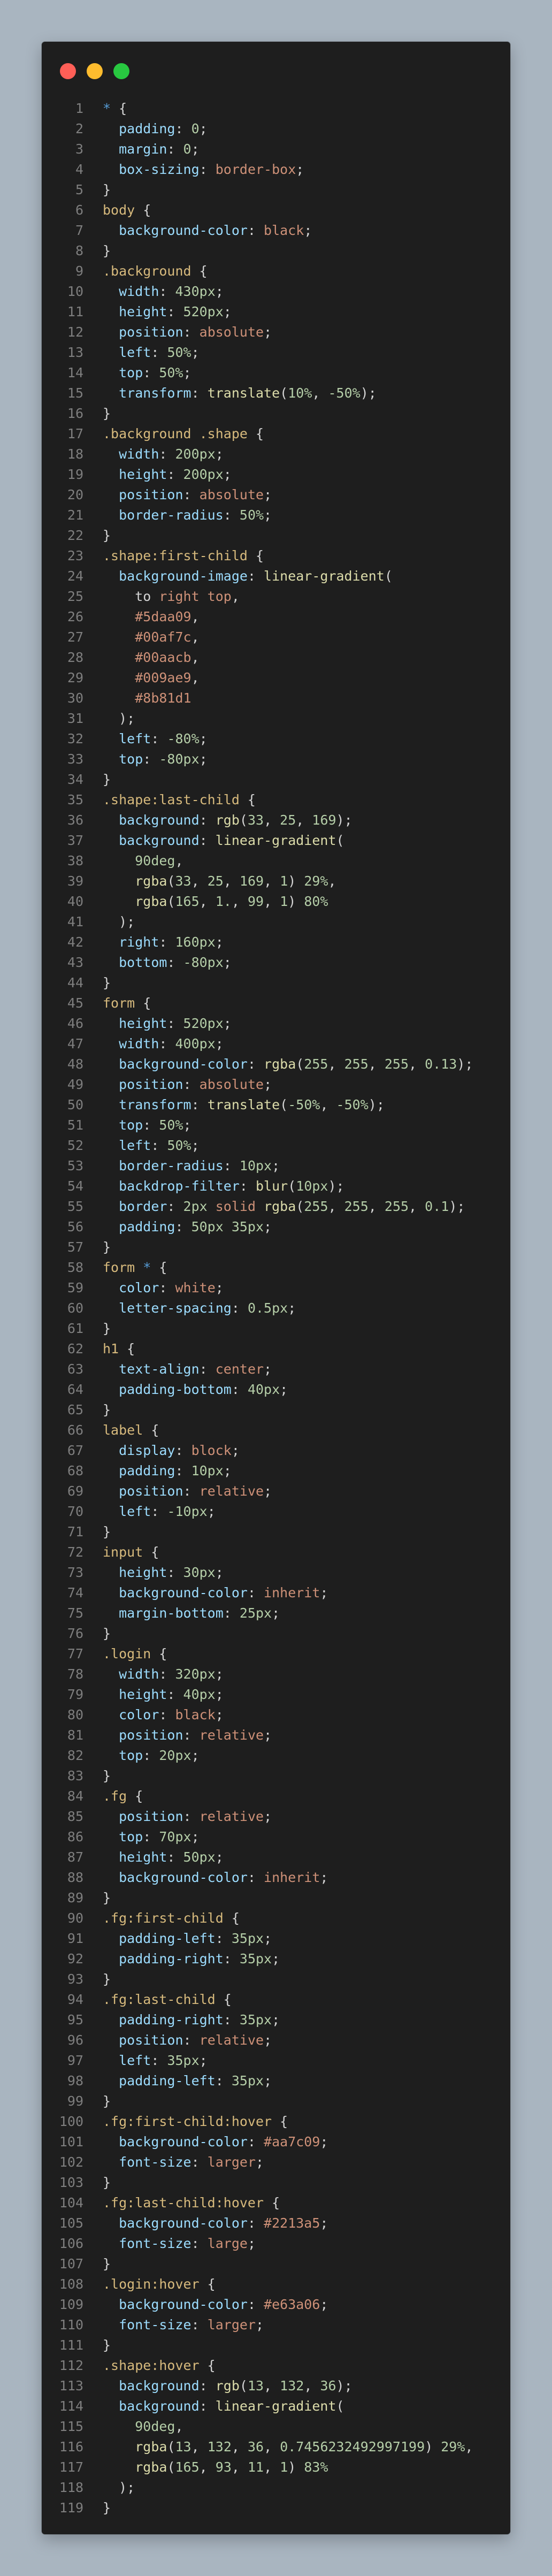 Image resolution: width=552 pixels, height=2576 pixels. Describe the element at coordinates (71, 2467) in the screenshot. I see `line-number: 117` at that location.